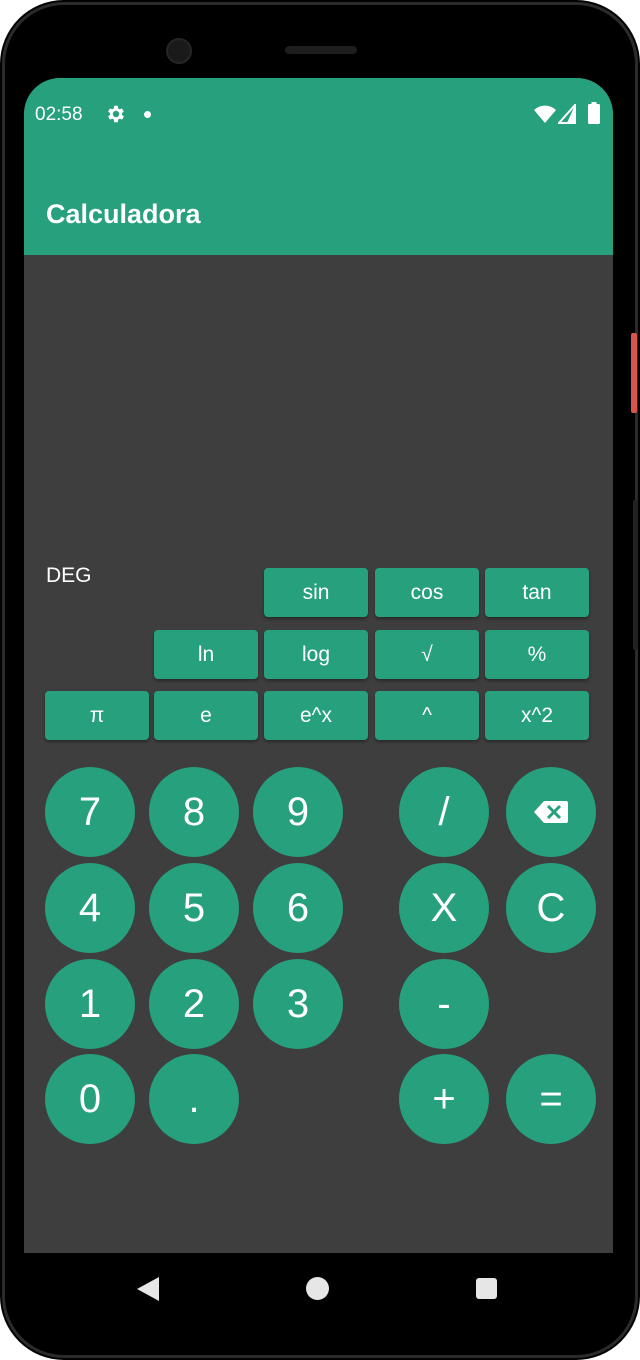 This screenshot has height=1360, width=640. I want to click on backspace-button, so click(551, 812).